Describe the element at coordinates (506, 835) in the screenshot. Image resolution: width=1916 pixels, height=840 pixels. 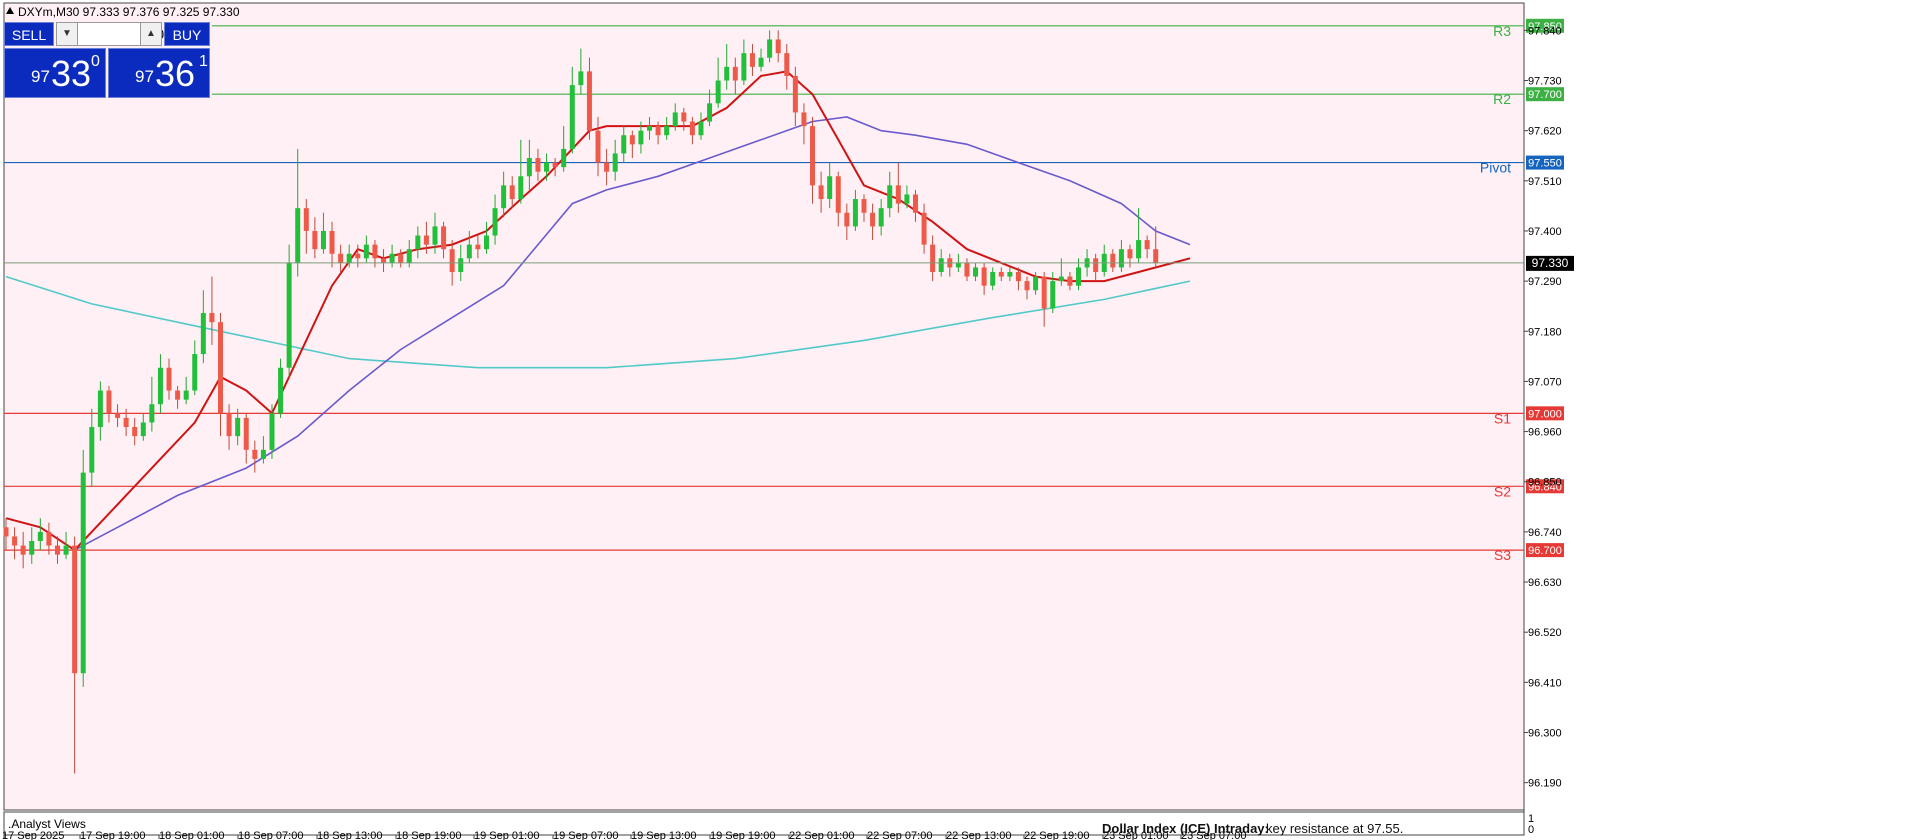
I see `x-tick-label: 19 Sep 01:00` at that location.